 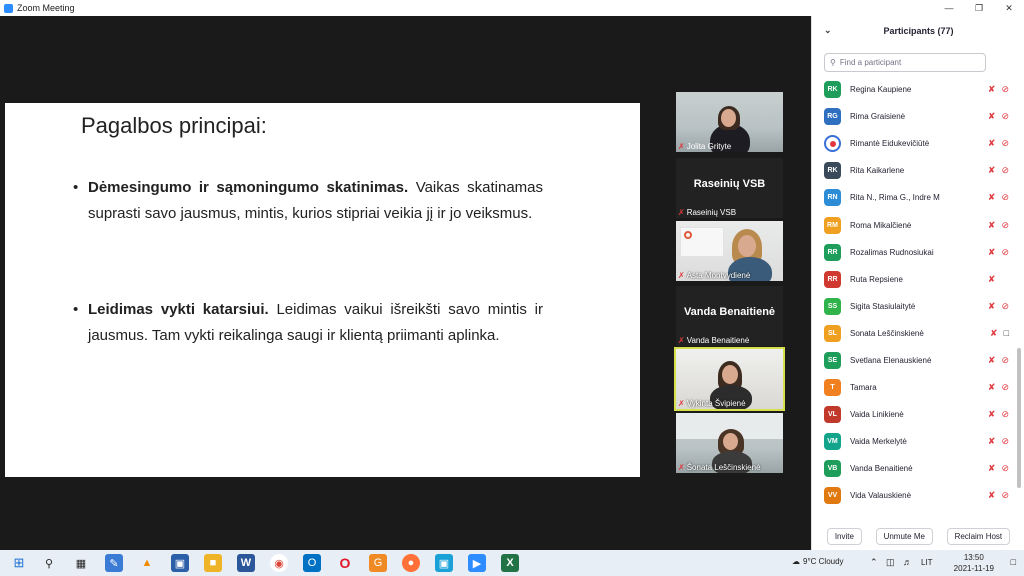 What do you see at coordinates (918, 333) in the screenshot?
I see `participant-row: SL Sonata Leščinskienė ✘ □` at bounding box center [918, 333].